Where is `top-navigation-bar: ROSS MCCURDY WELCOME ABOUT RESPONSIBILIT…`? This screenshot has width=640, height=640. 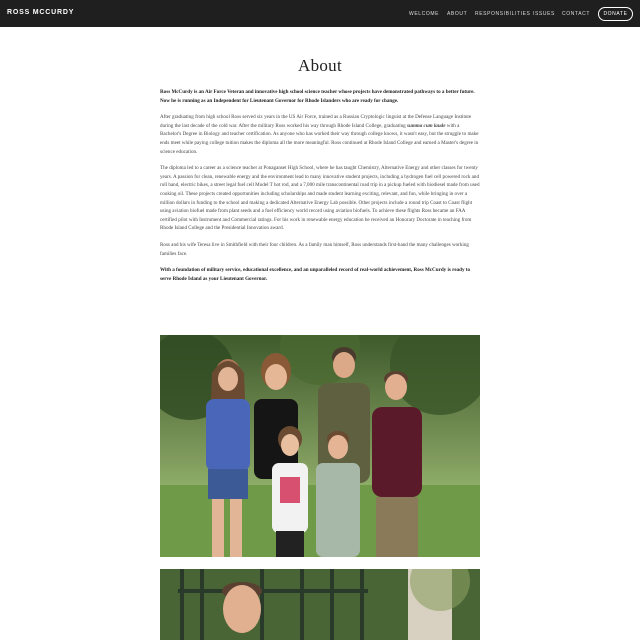 top-navigation-bar: ROSS MCCURDY WELCOME ABOUT RESPONSIBILIT… is located at coordinates (320, 13).